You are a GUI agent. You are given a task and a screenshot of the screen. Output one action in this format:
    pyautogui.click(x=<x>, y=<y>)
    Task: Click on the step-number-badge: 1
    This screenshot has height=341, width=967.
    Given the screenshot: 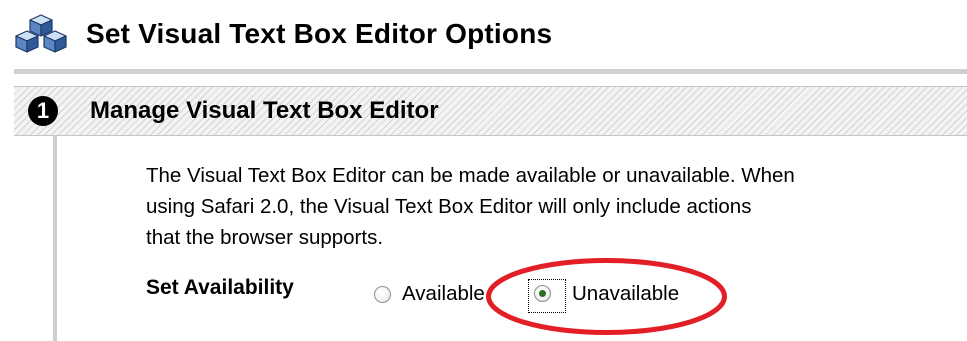 What is the action you would take?
    pyautogui.click(x=43, y=111)
    